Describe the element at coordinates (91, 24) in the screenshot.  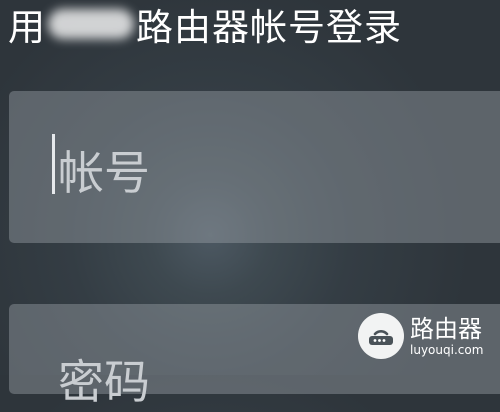
I see `redacted-brand` at that location.